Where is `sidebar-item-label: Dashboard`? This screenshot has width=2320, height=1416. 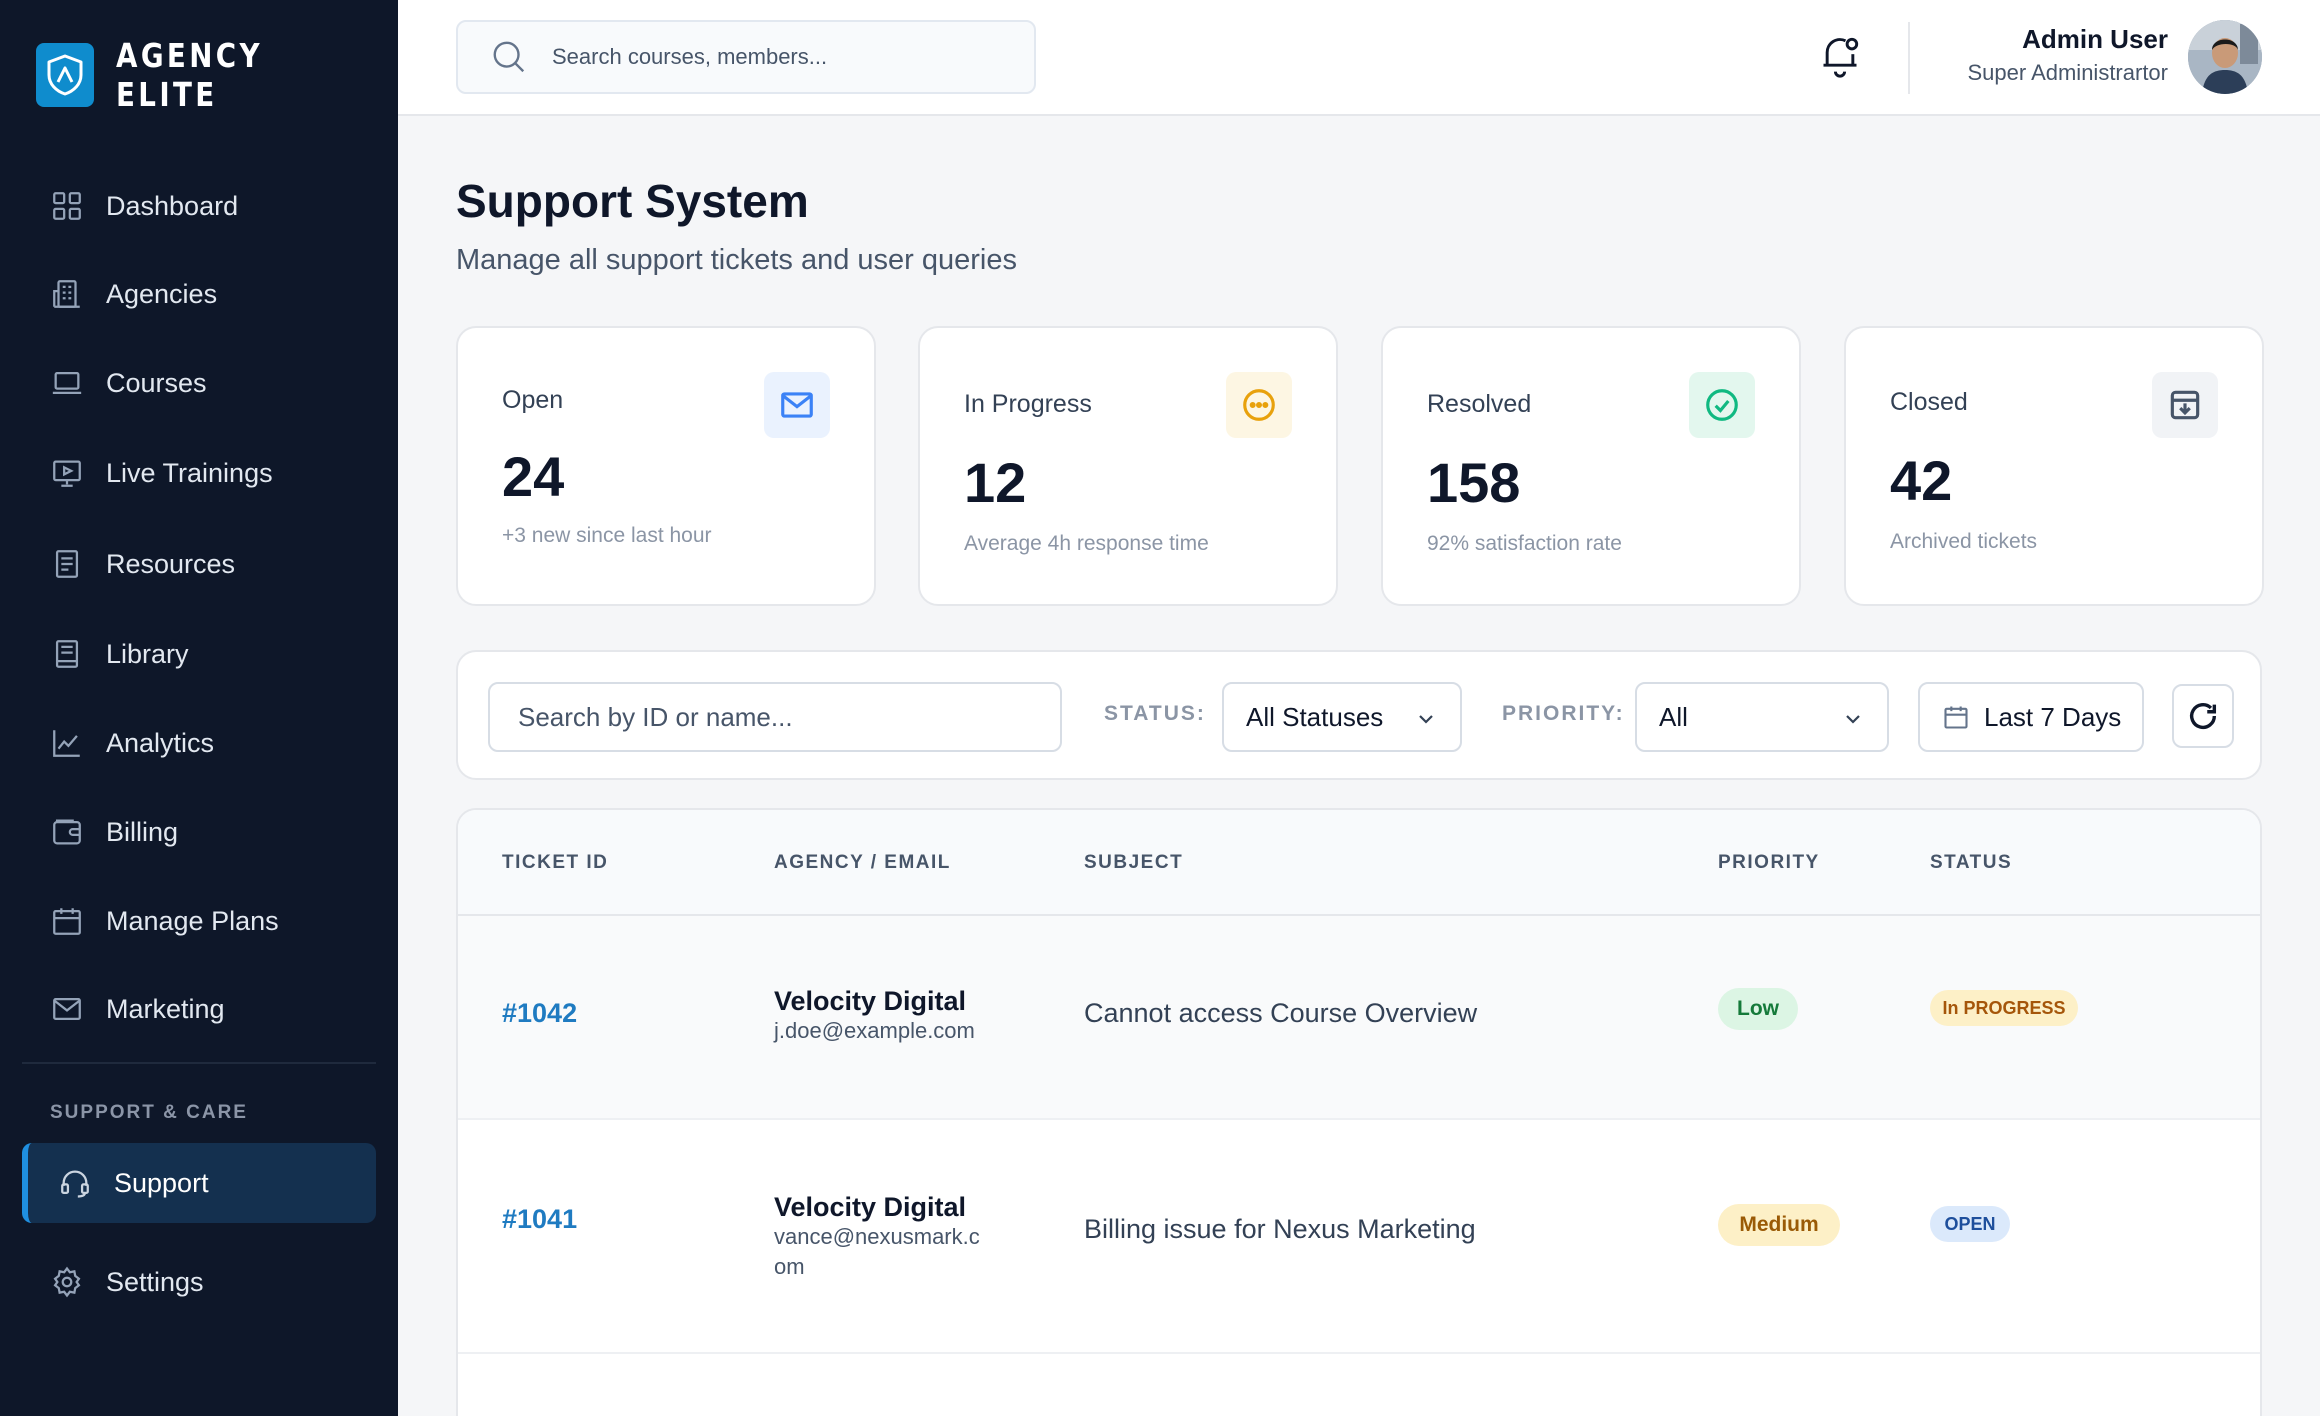
sidebar-item-label: Dashboard is located at coordinates (172, 205).